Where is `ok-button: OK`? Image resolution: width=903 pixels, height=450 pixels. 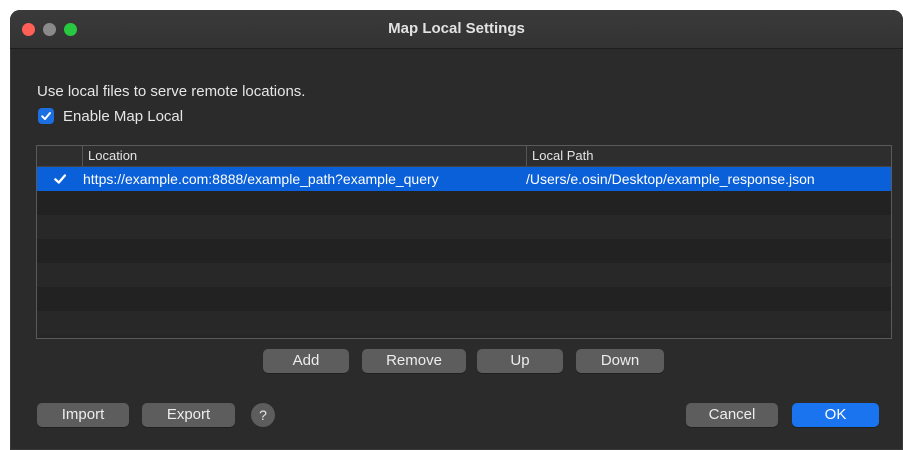
ok-button: OK is located at coordinates (835, 415).